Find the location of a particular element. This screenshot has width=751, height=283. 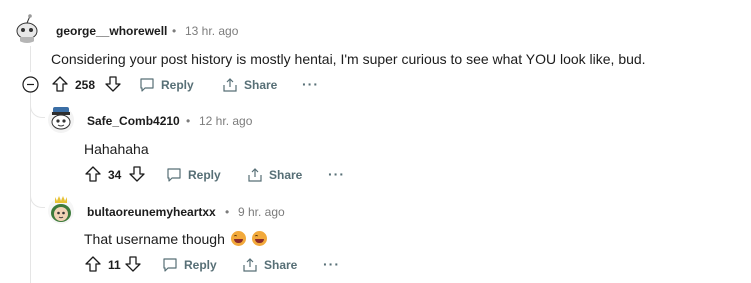

comment-body: Hahahaha is located at coordinates (116, 149).